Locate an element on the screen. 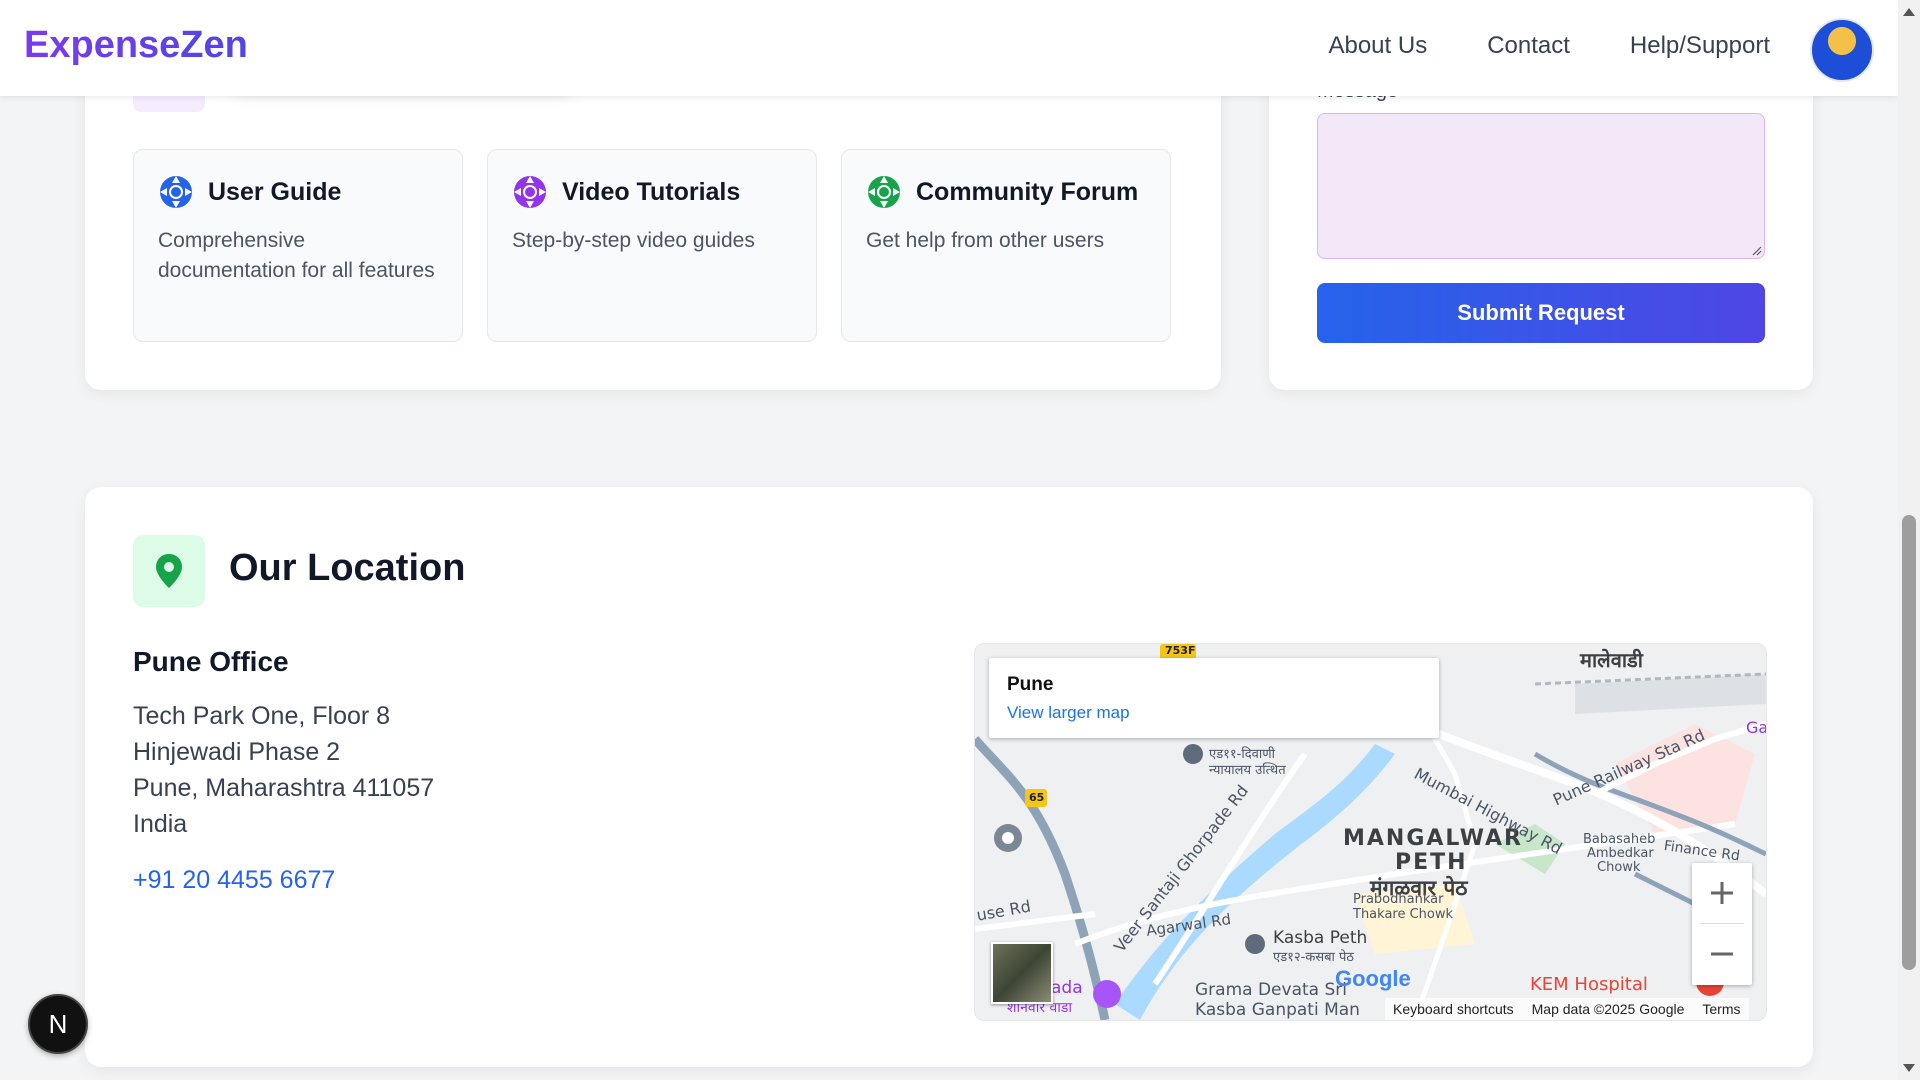 The image size is (1920, 1080). map-label: एड१२-कसबा पेठ is located at coordinates (1313, 957).